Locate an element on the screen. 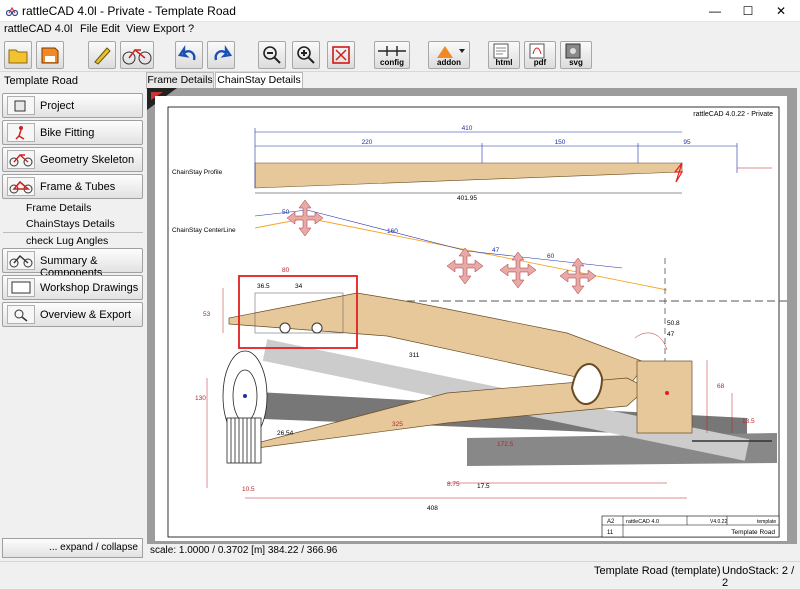 Image resolution: width=800 pixels, height=589 pixels. fit-view-button is located at coordinates (341, 55).